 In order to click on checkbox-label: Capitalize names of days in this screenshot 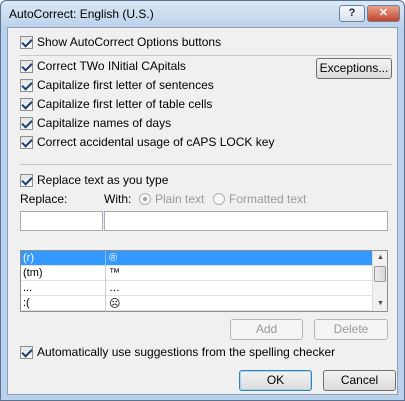, I will do `click(104, 123)`.